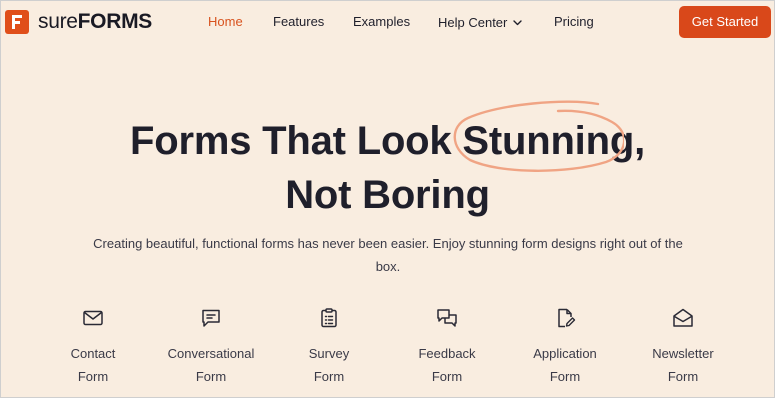  I want to click on form-type-feedback: Feedback Form, so click(447, 347).